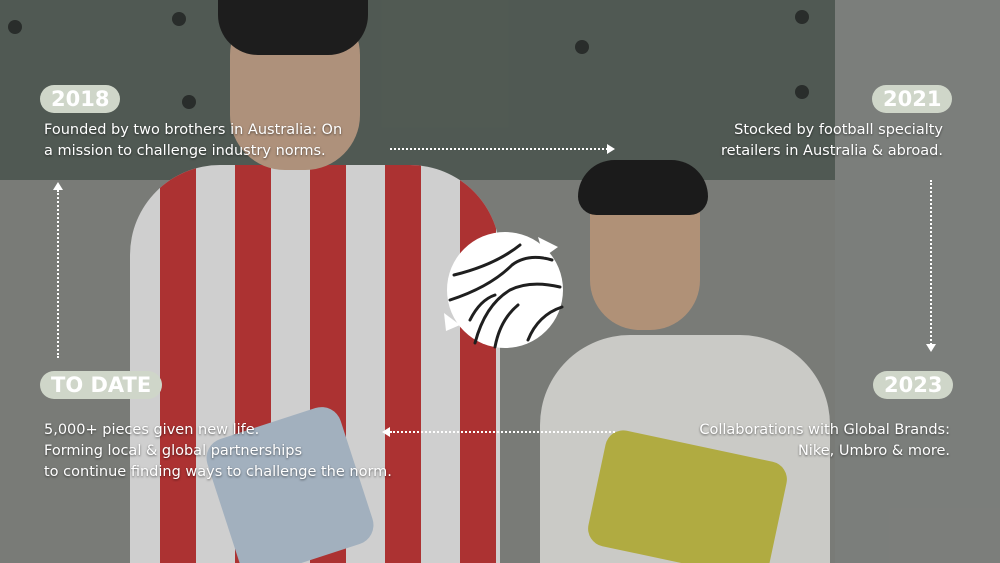  Describe the element at coordinates (193, 130) in the screenshot. I see `milestone-line: Founded by two brothers in Australia: On` at that location.